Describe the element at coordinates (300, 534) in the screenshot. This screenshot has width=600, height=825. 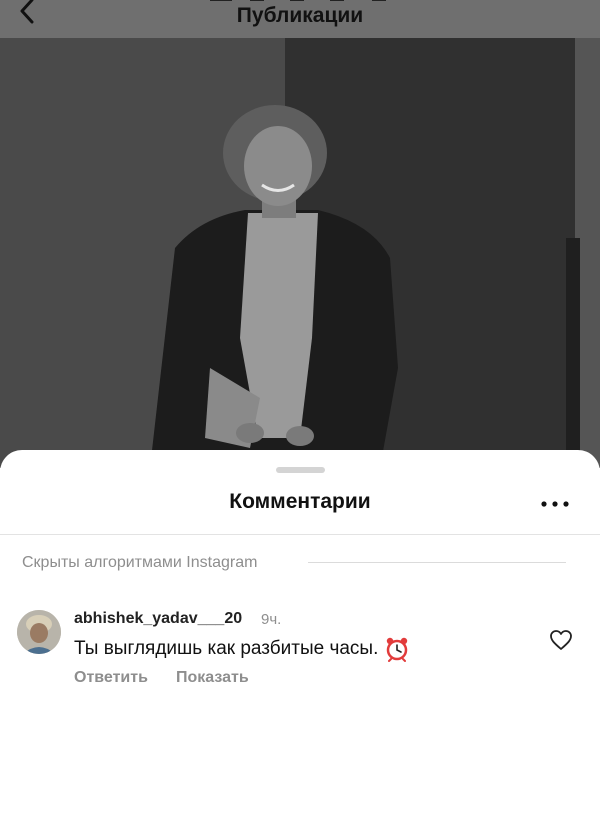
I see `header-divider` at that location.